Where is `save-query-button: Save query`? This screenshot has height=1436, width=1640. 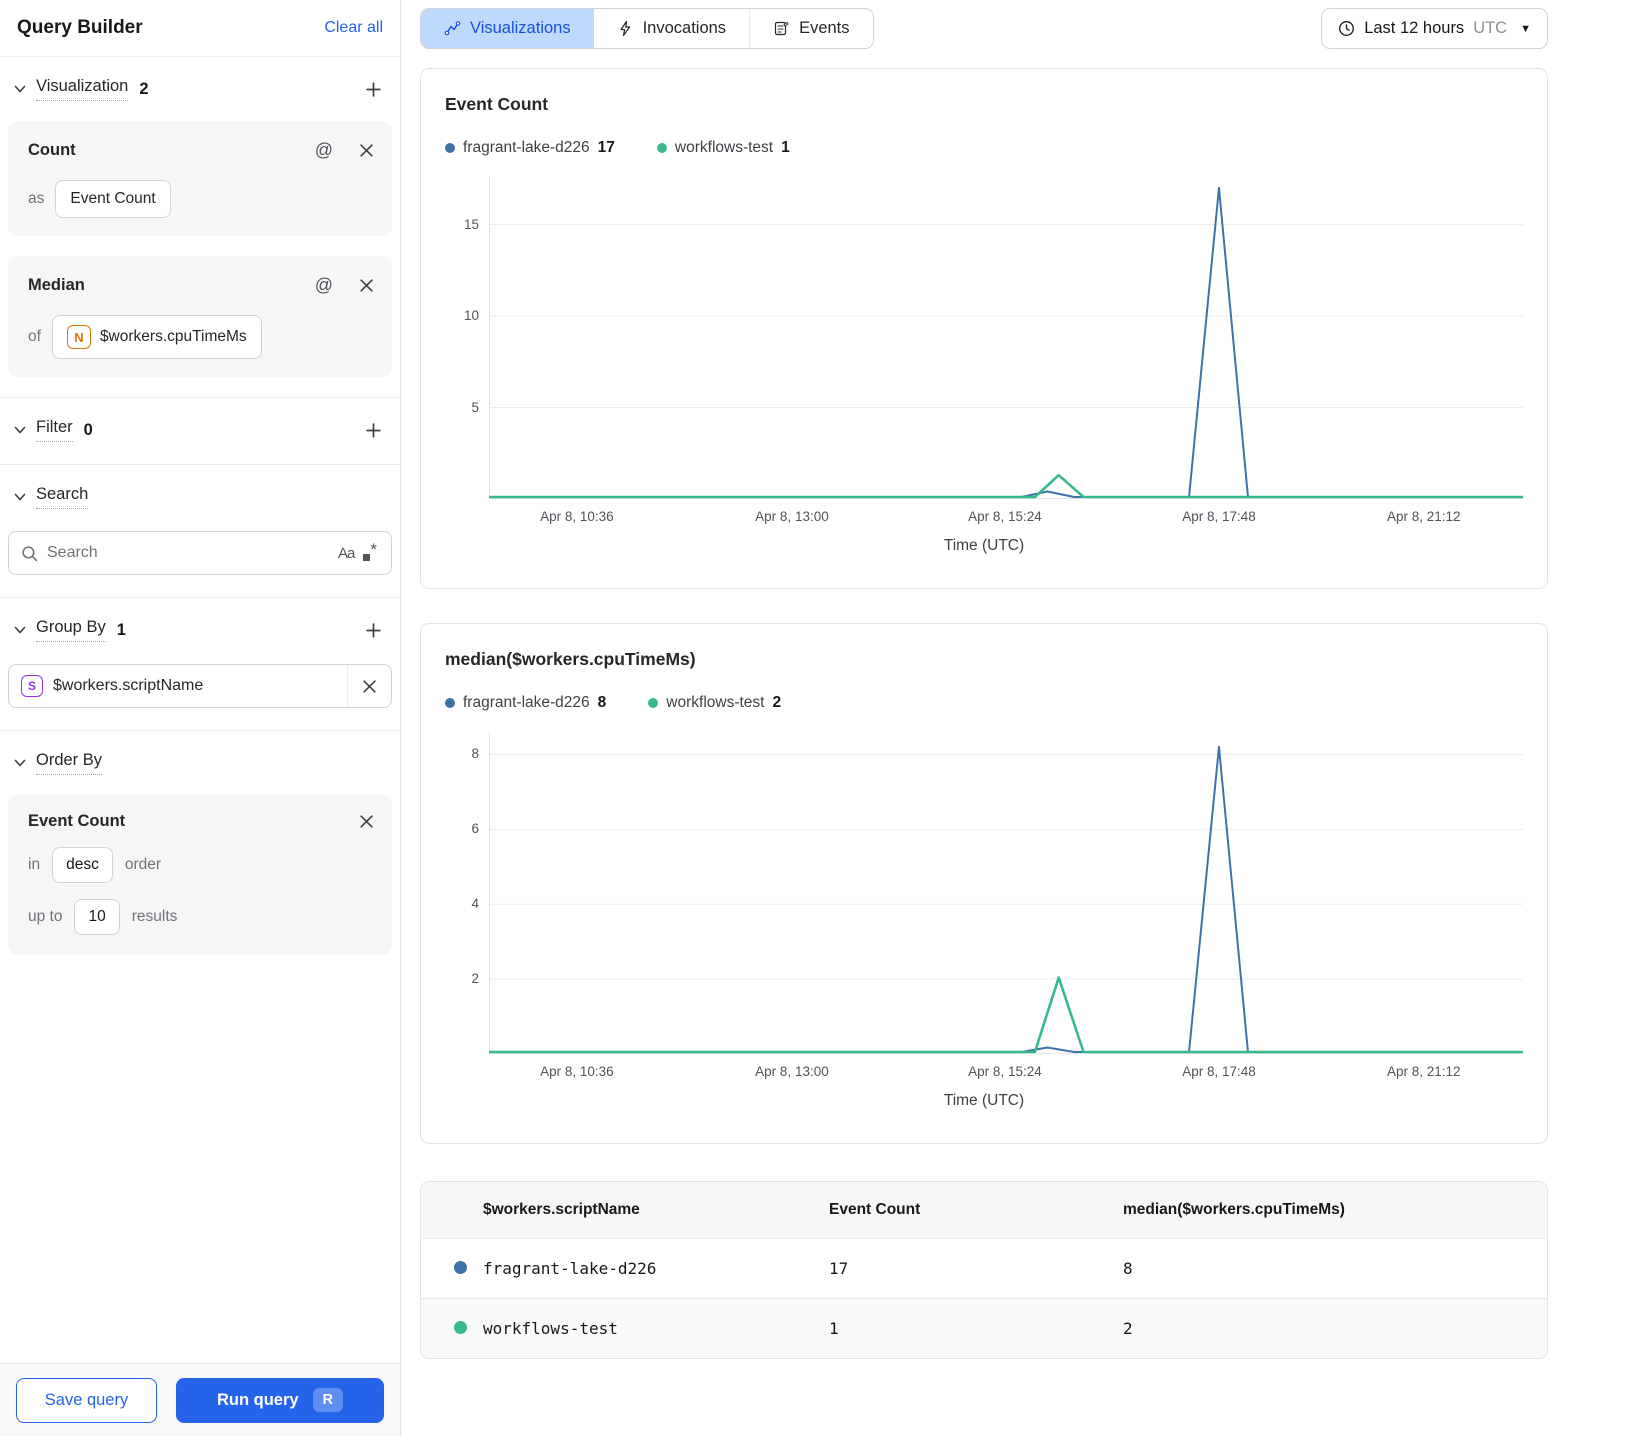
save-query-button: Save query is located at coordinates (86, 1400).